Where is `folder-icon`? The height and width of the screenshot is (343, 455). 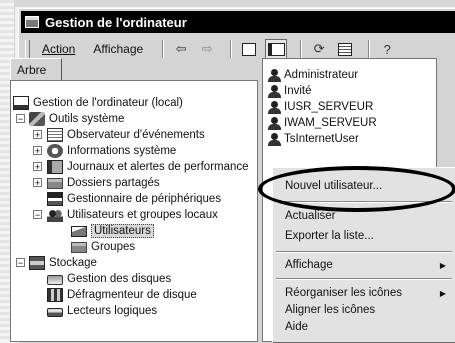 folder-icon is located at coordinates (79, 247).